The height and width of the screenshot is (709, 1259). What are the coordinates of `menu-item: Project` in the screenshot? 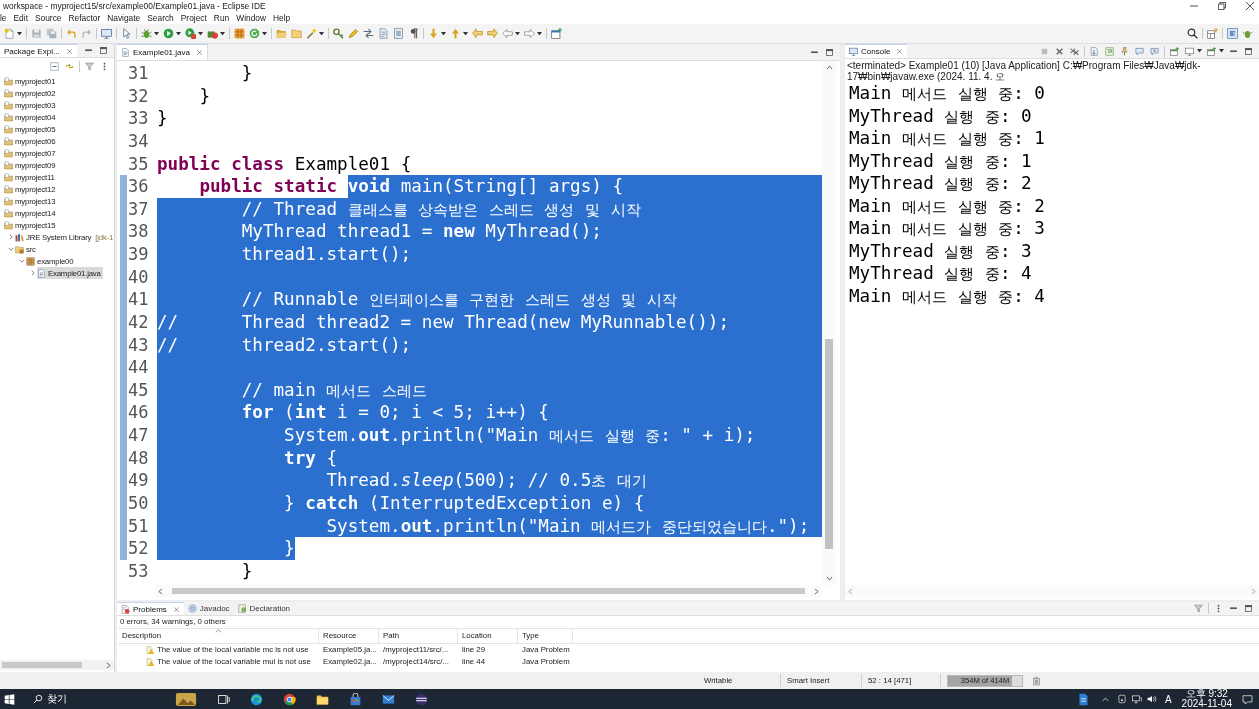 It's located at (193, 17).